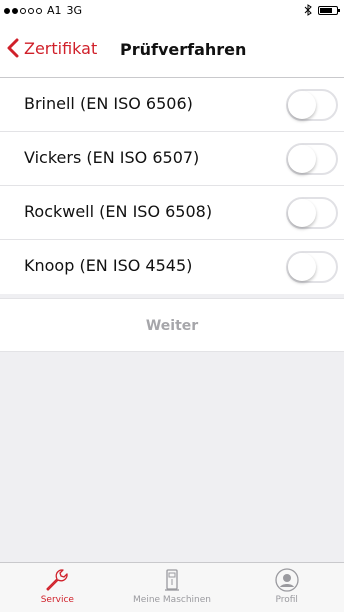  Describe the element at coordinates (61, 48) in the screenshot. I see `back-button-label: Zertifikat` at that location.